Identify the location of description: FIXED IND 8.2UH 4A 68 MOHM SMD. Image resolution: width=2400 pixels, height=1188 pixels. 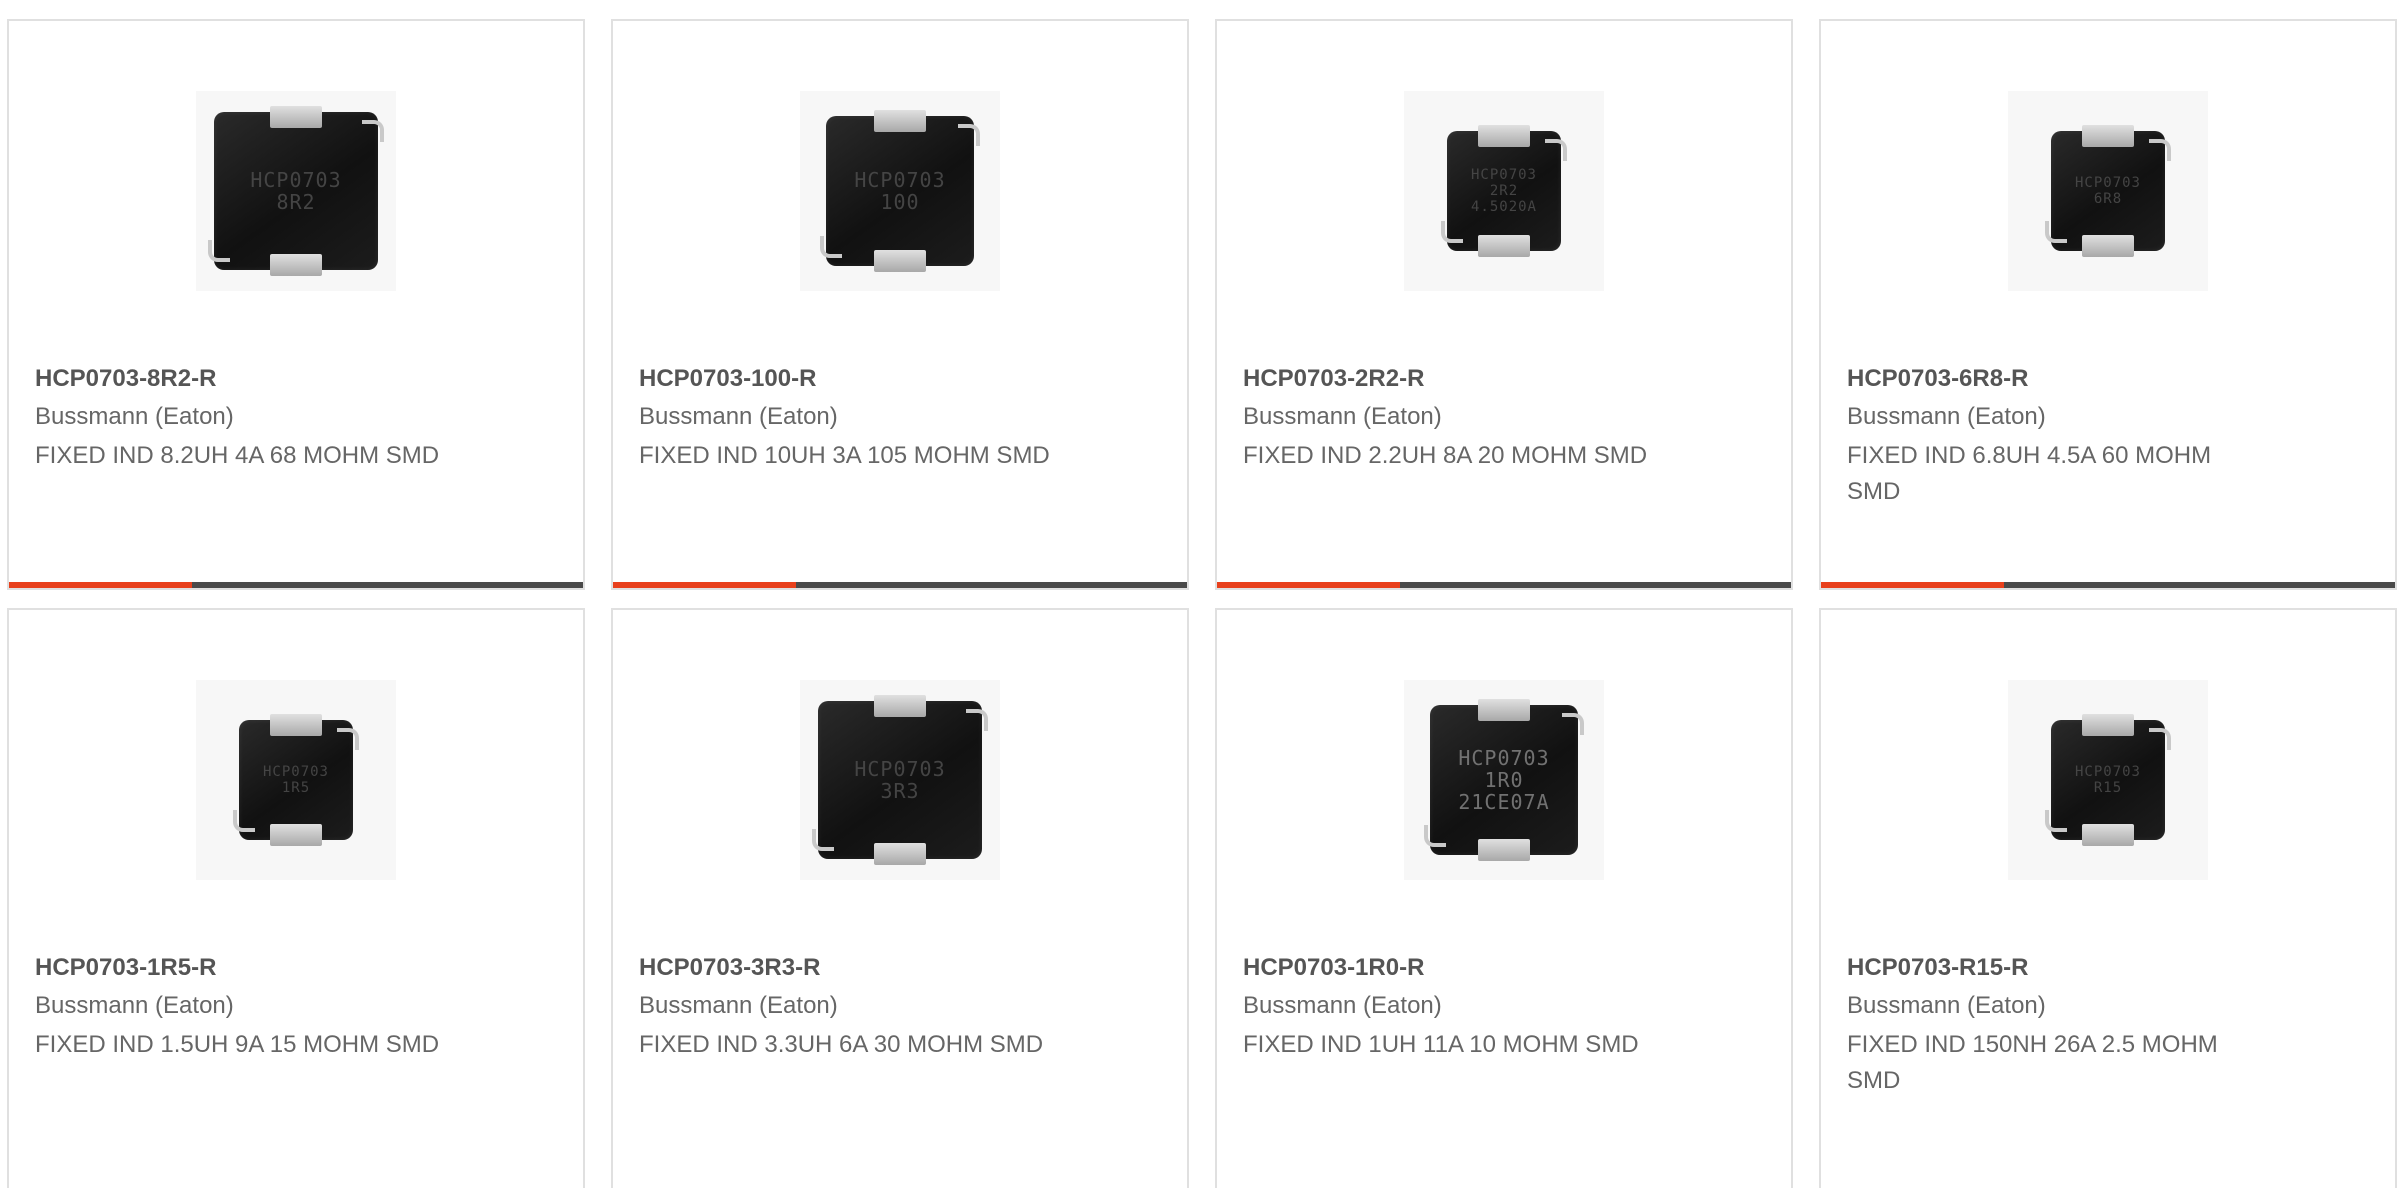
(237, 455).